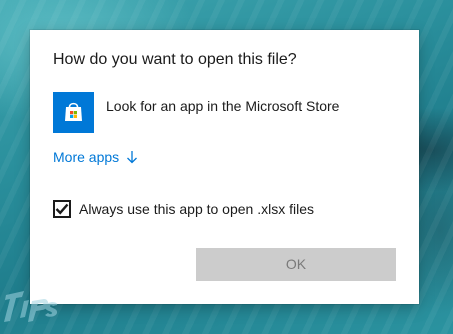 Image resolution: width=453 pixels, height=334 pixels. I want to click on microsoft-store-label: Look for an app in the Microsoft Store, so click(223, 106).